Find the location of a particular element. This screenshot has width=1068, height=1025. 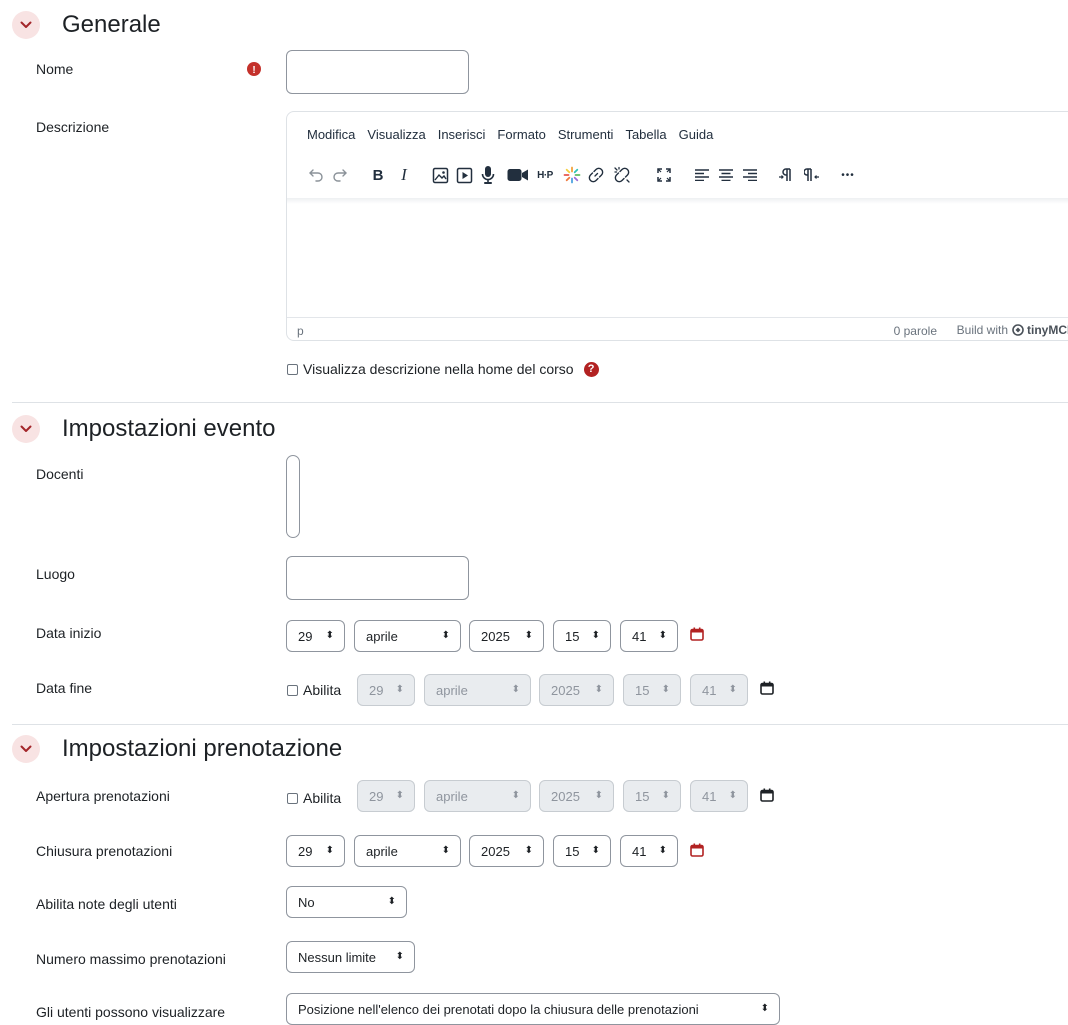

italic-icon: I is located at coordinates (404, 175).